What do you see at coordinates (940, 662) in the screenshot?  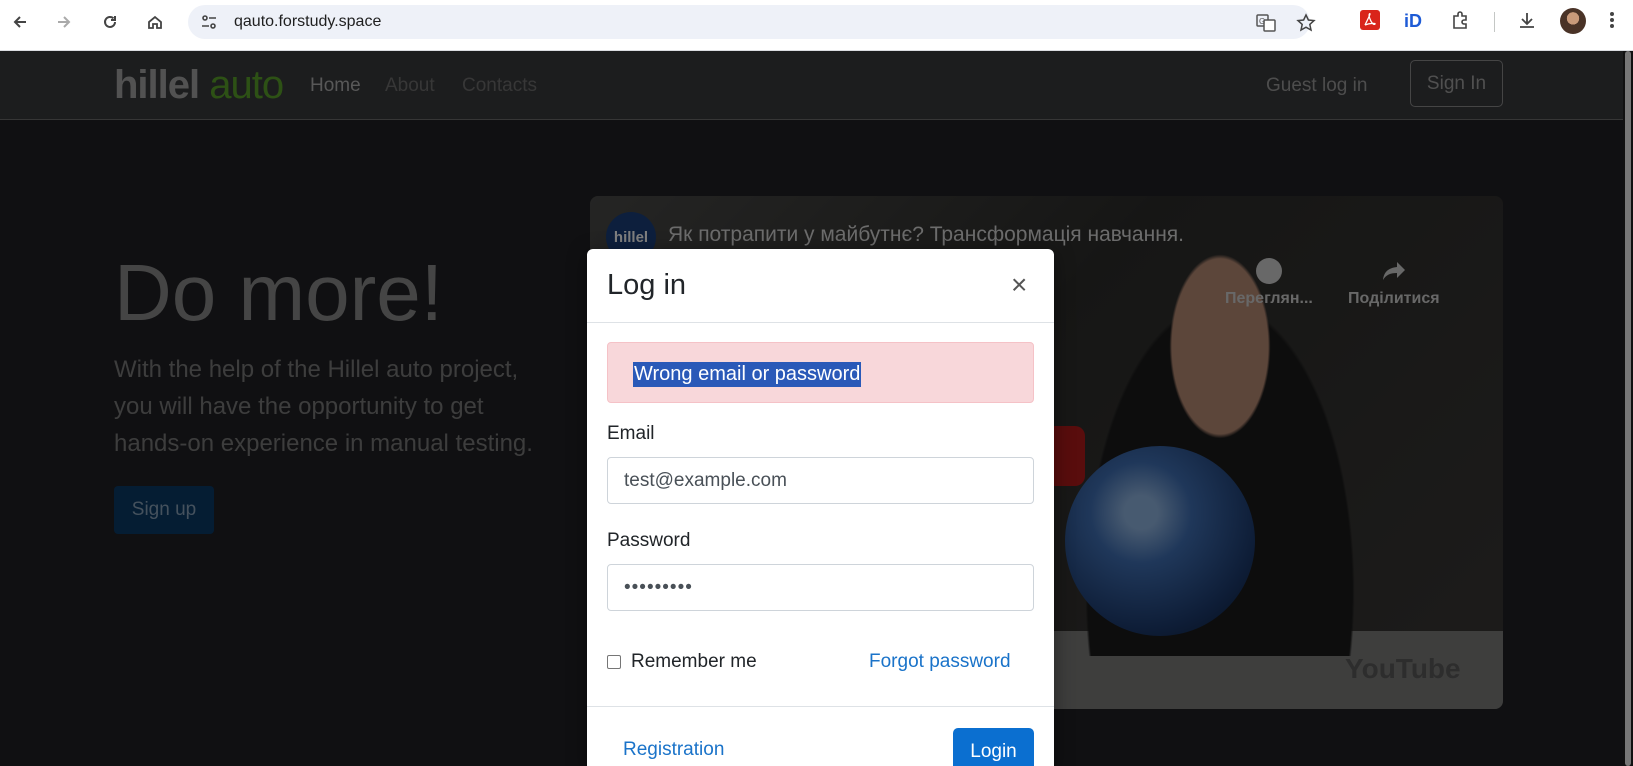 I see `forgot-password-link: Forgot password` at bounding box center [940, 662].